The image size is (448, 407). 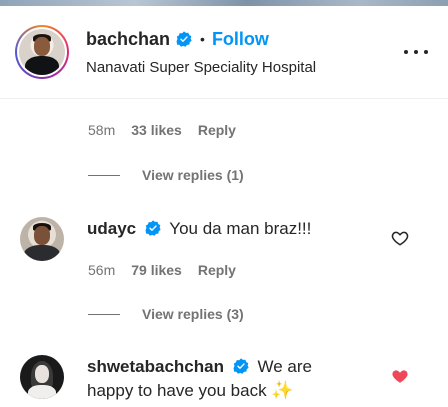 What do you see at coordinates (155, 366) in the screenshot?
I see `commenter-username: shwetabachchan` at bounding box center [155, 366].